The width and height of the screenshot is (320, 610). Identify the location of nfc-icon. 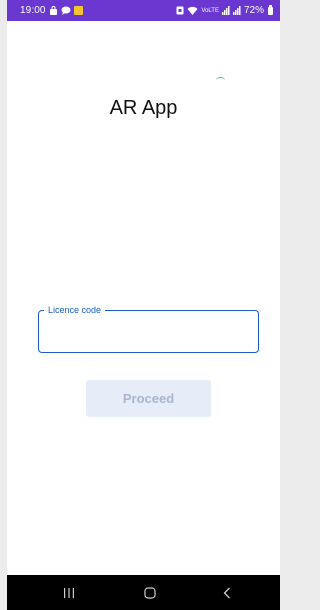
(180, 10).